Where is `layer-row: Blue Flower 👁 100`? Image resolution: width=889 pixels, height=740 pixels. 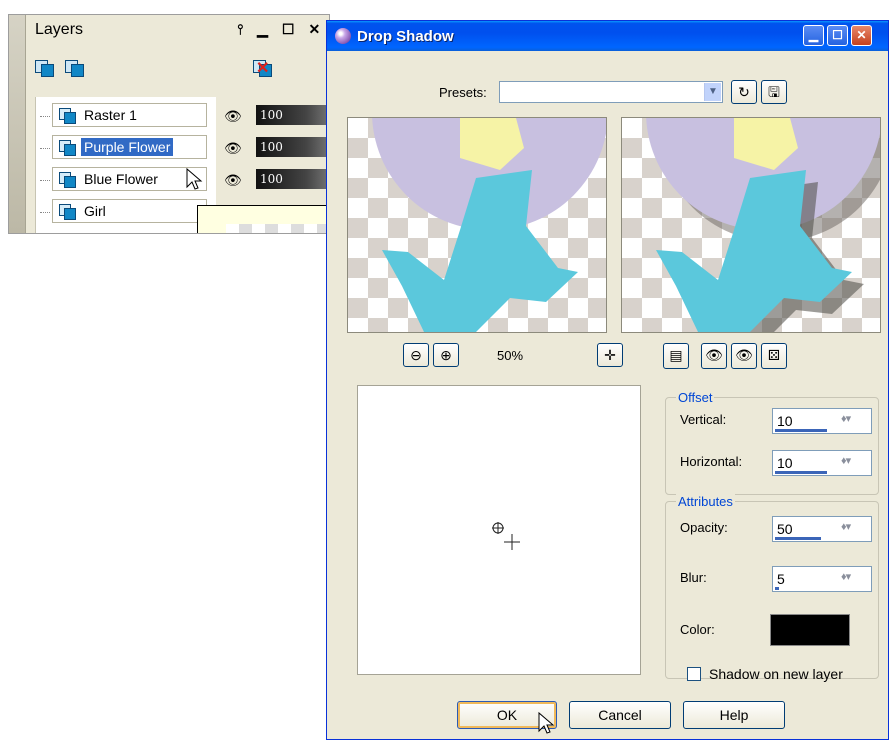 layer-row: Blue Flower 👁 100 is located at coordinates (182, 180).